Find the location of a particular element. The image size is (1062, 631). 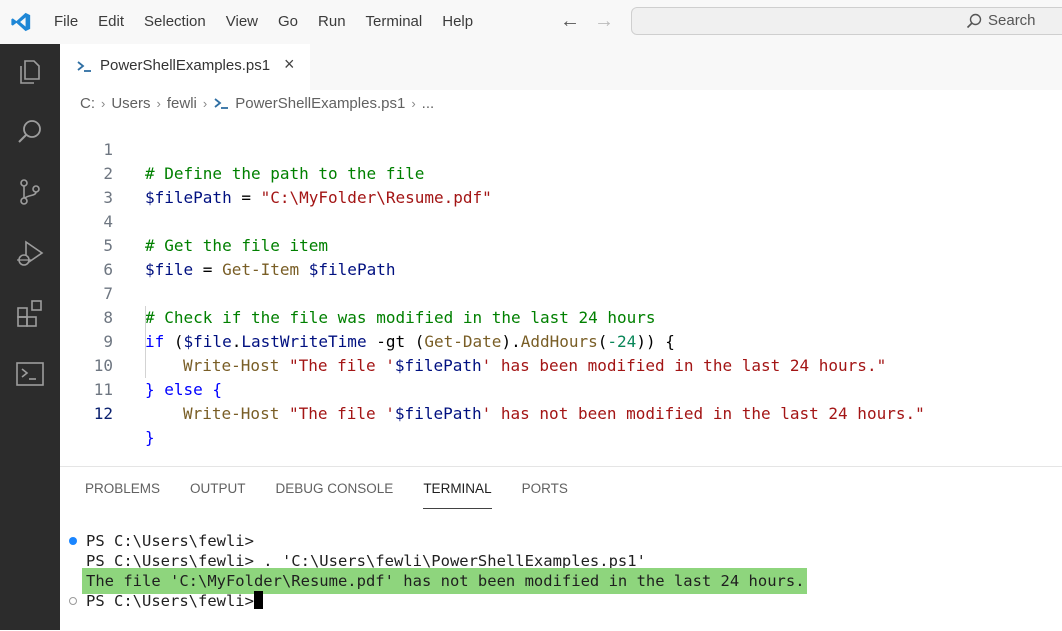

menu-selection: Selection is located at coordinates (175, 22).